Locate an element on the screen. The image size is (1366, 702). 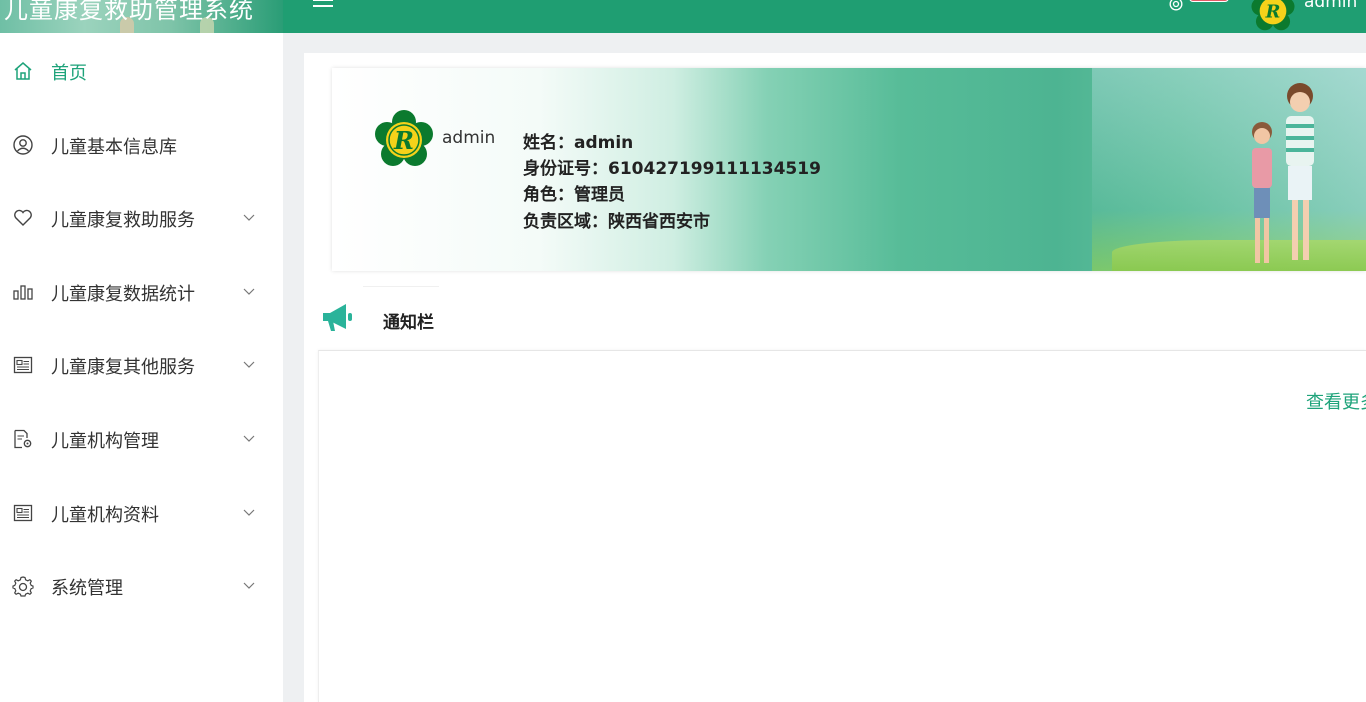
sidebar-item-institution-materials: 儿童机构资料 is located at coordinates (141, 512).